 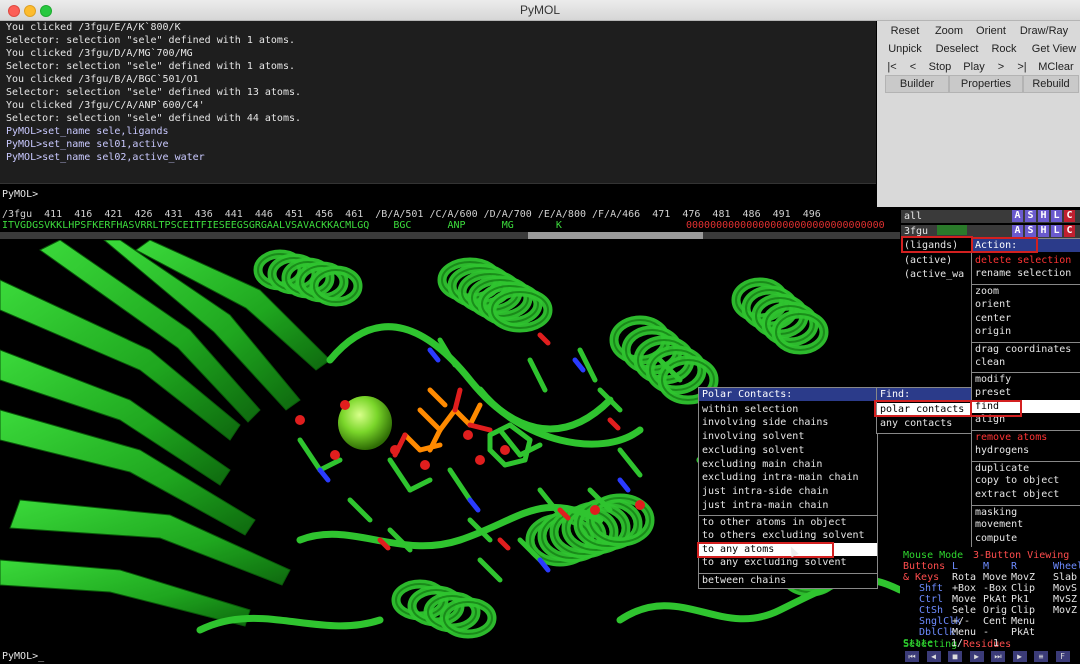 What do you see at coordinates (788, 450) in the screenshot?
I see `menu-item-excluding-solvent: excluding solvent` at bounding box center [788, 450].